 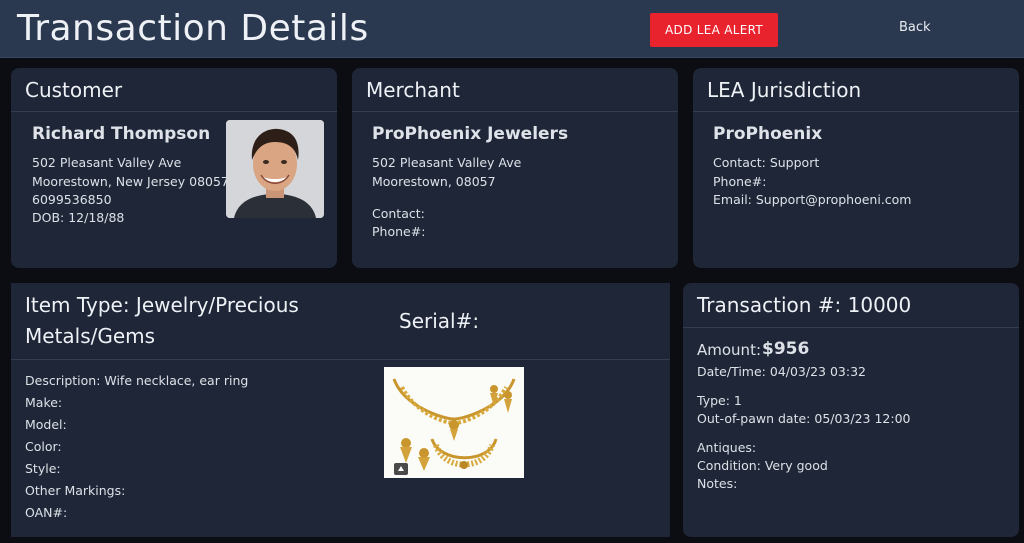 What do you see at coordinates (782, 371) in the screenshot?
I see `transaction-datetime: Date/Time: 04/03/23 03:32` at bounding box center [782, 371].